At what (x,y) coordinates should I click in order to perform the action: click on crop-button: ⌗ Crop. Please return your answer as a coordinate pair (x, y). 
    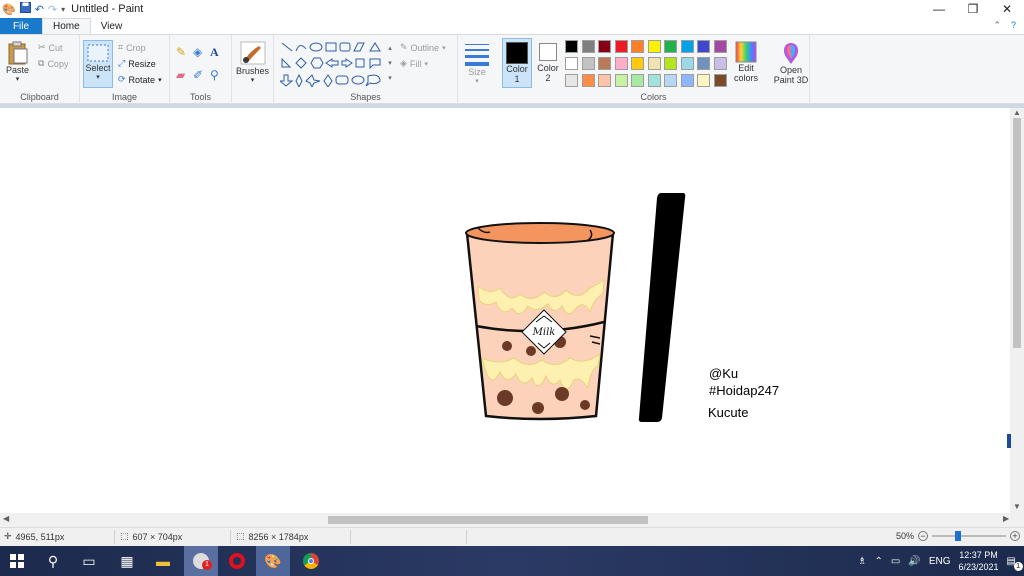
    Looking at the image, I should click on (132, 47).